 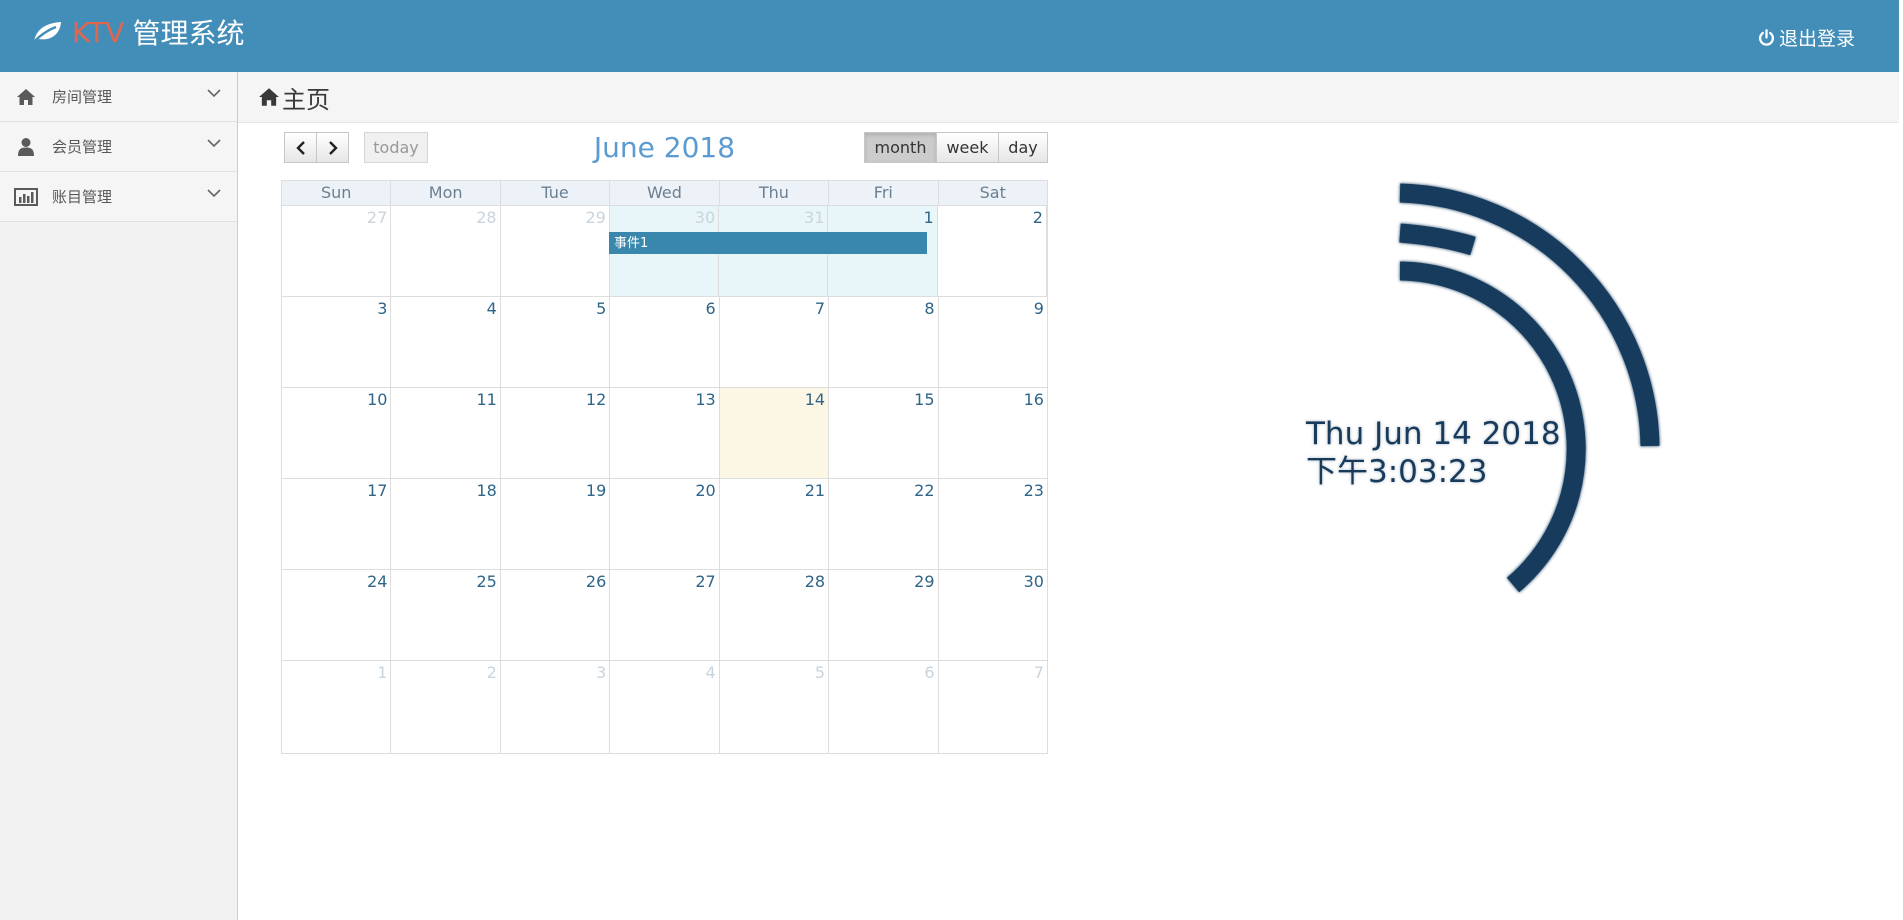 I want to click on day-number: 28, so click(x=486, y=217).